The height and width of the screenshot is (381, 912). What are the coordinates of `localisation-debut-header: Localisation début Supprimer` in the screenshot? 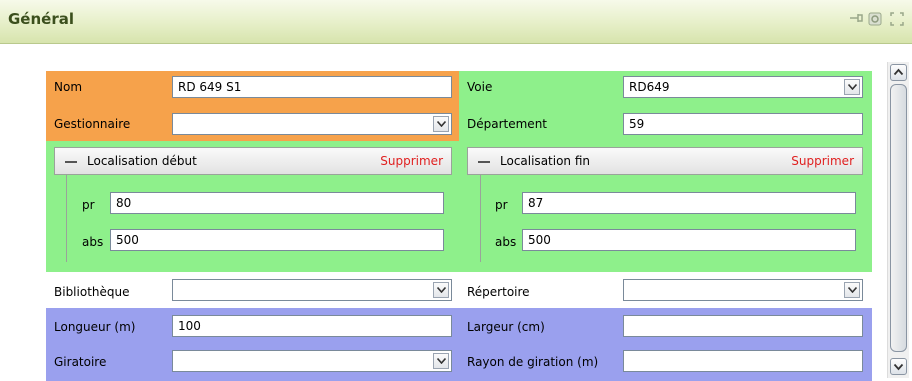 It's located at (253, 161).